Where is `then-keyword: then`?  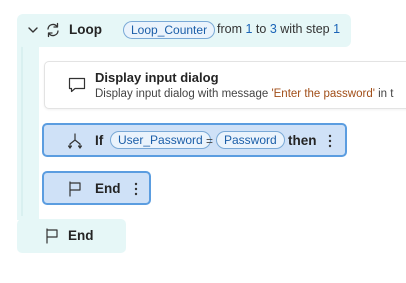
then-keyword: then is located at coordinates (302, 140).